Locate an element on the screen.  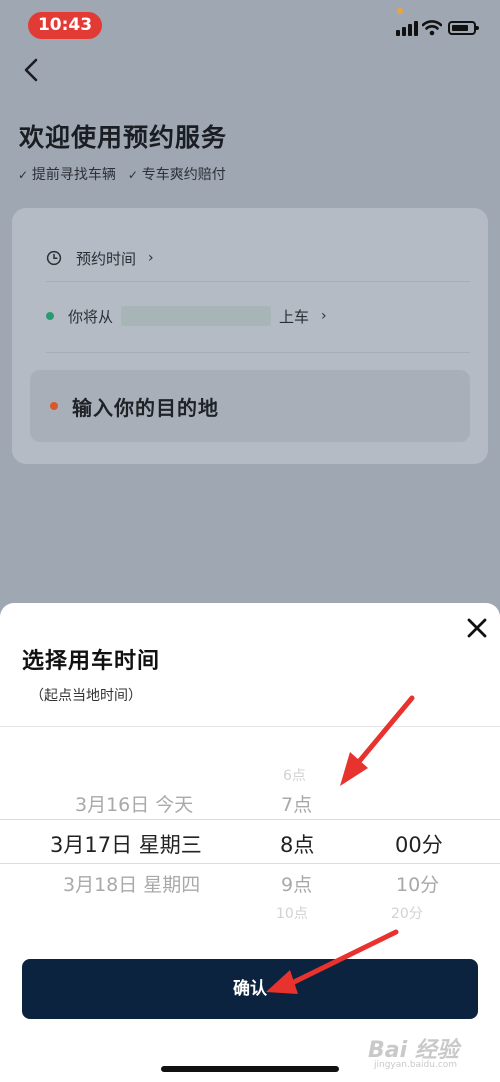
hour-option-selected: 8点 is located at coordinates (297, 844).